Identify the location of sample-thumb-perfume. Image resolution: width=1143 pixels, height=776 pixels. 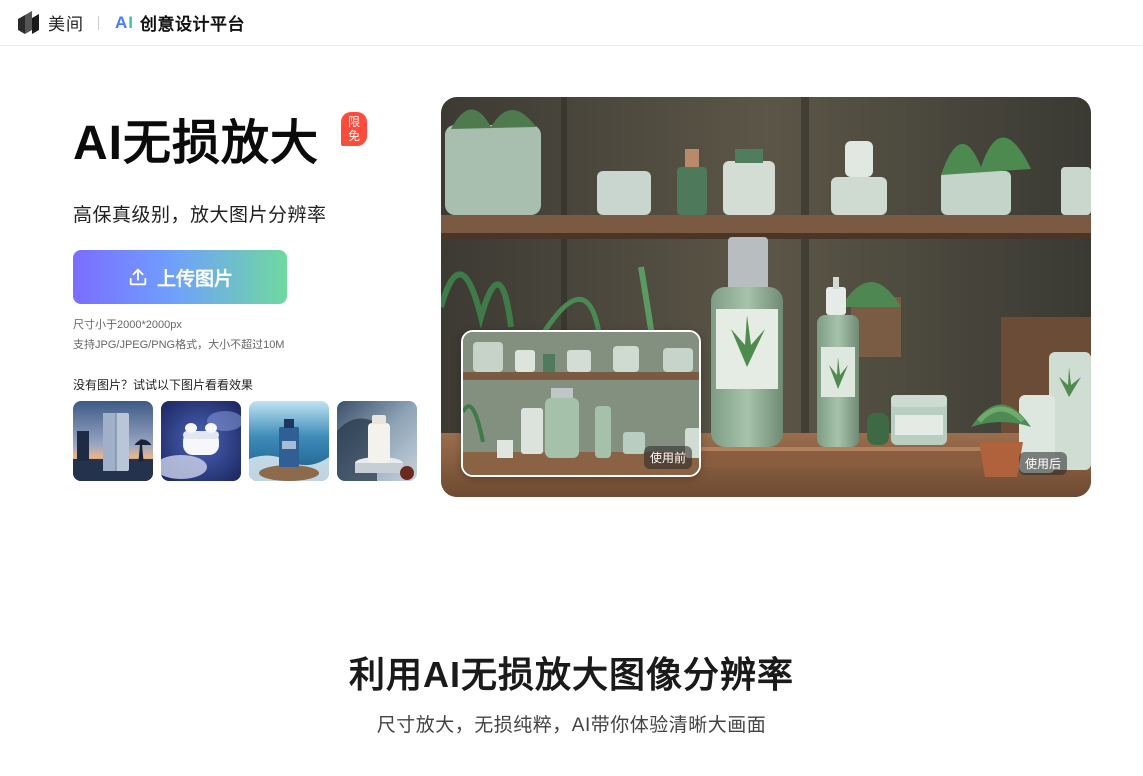
(289, 441).